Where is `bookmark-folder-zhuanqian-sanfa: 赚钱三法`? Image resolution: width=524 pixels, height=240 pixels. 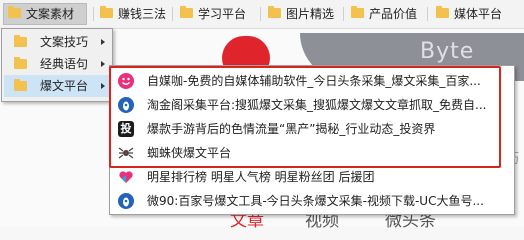 bookmark-folder-zhuanqian-sanfa: 赚钱三法 is located at coordinates (131, 14).